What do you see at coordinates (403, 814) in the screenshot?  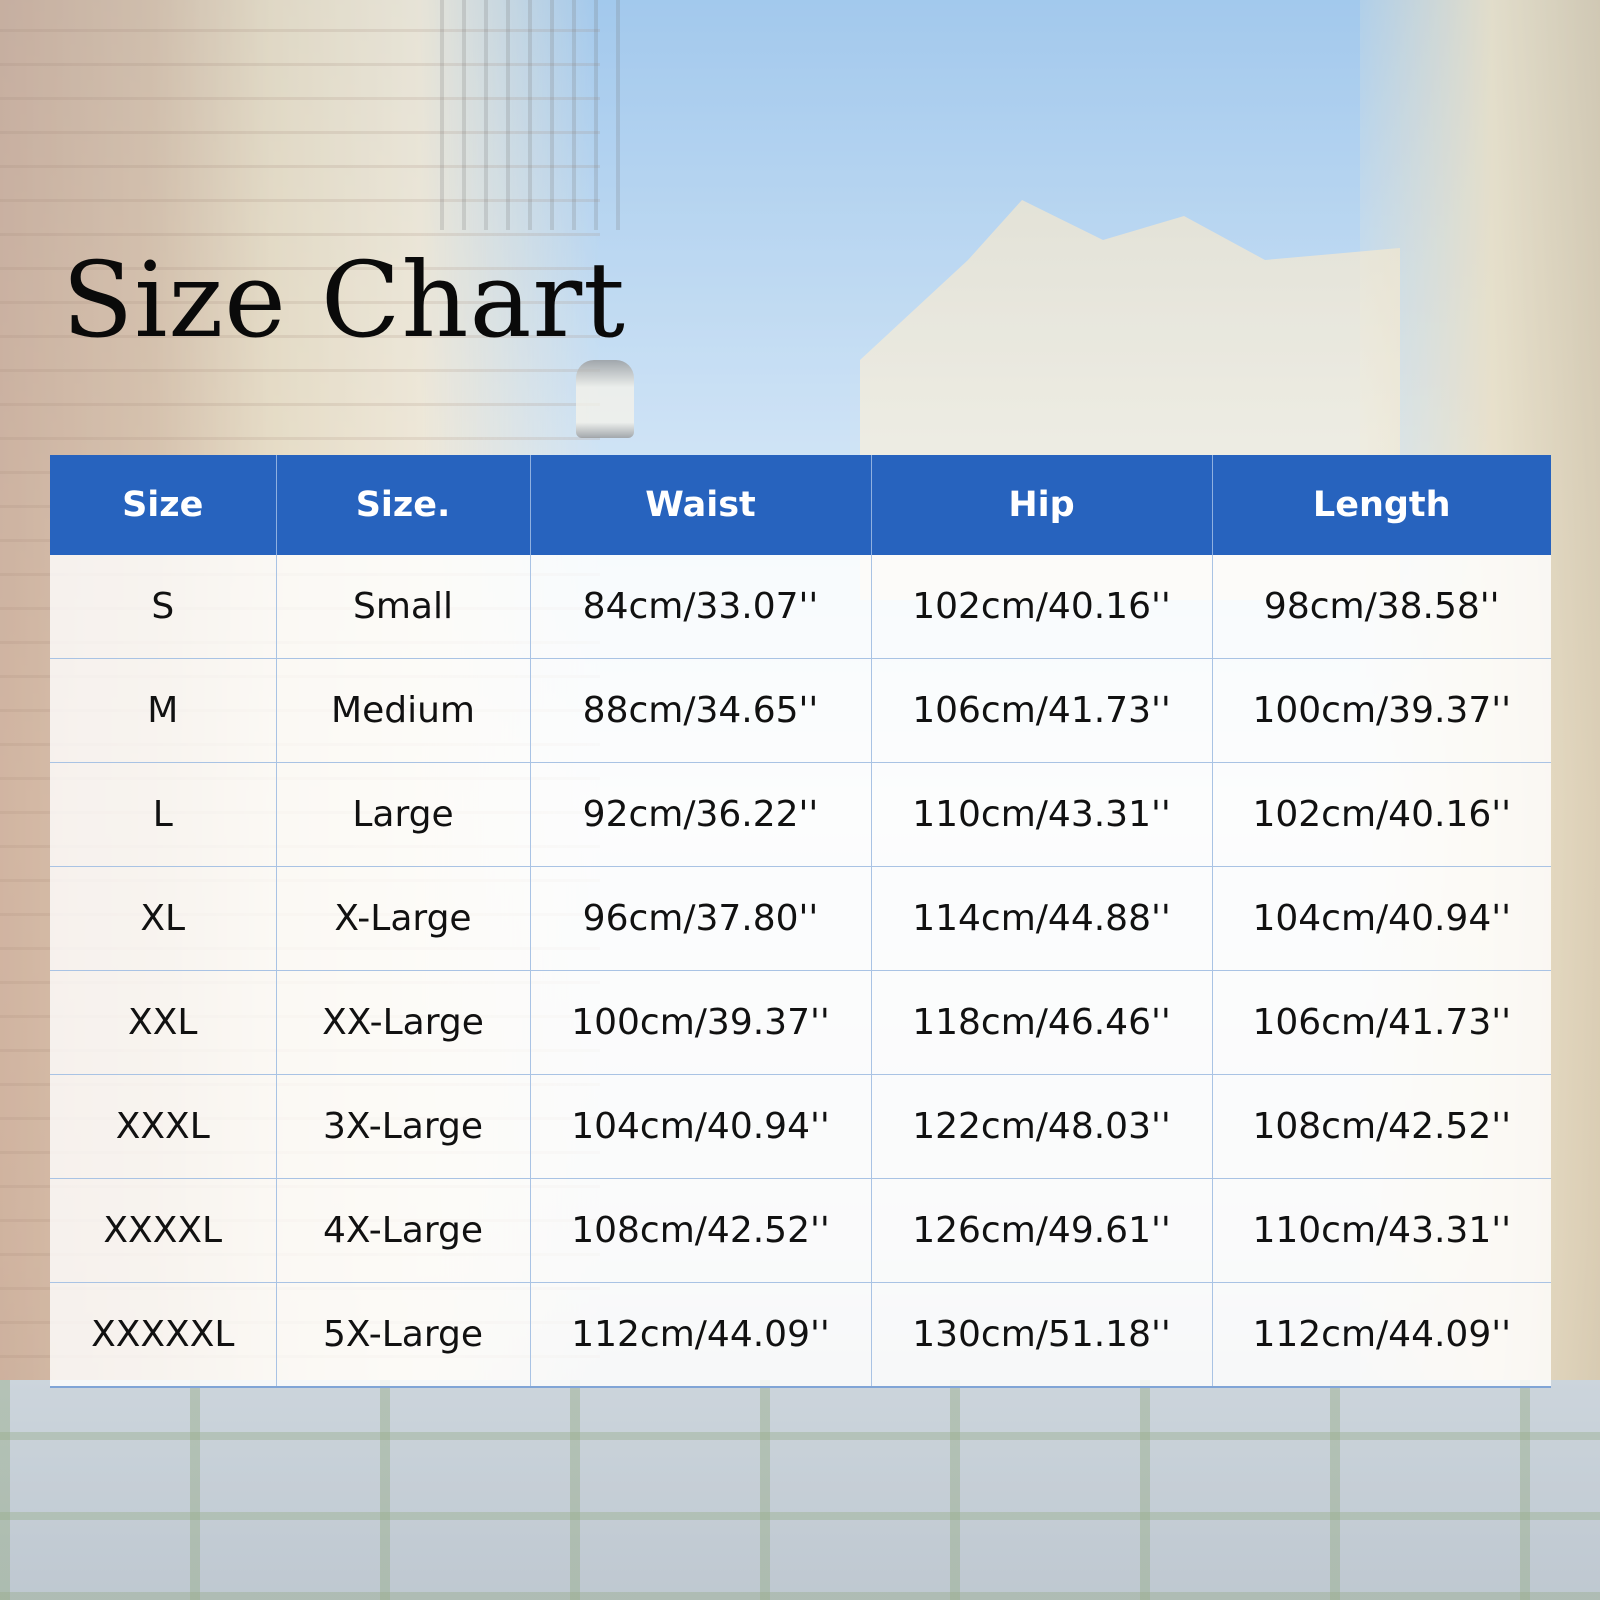 I see `cell-size-name: Large` at bounding box center [403, 814].